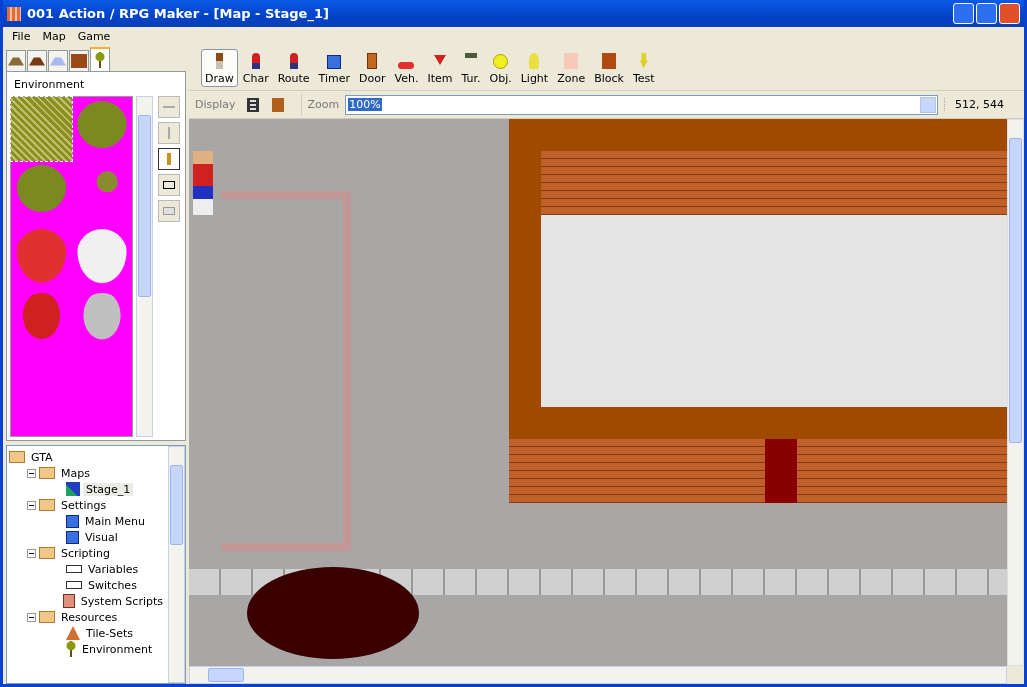  I want to click on door-icon, so click(372, 60).